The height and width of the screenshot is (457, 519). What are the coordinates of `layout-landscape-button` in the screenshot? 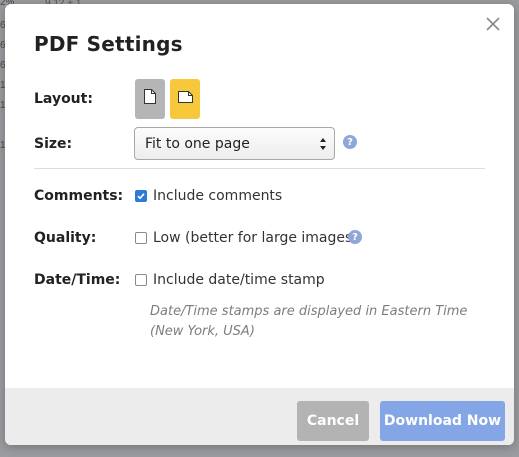 It's located at (185, 99).